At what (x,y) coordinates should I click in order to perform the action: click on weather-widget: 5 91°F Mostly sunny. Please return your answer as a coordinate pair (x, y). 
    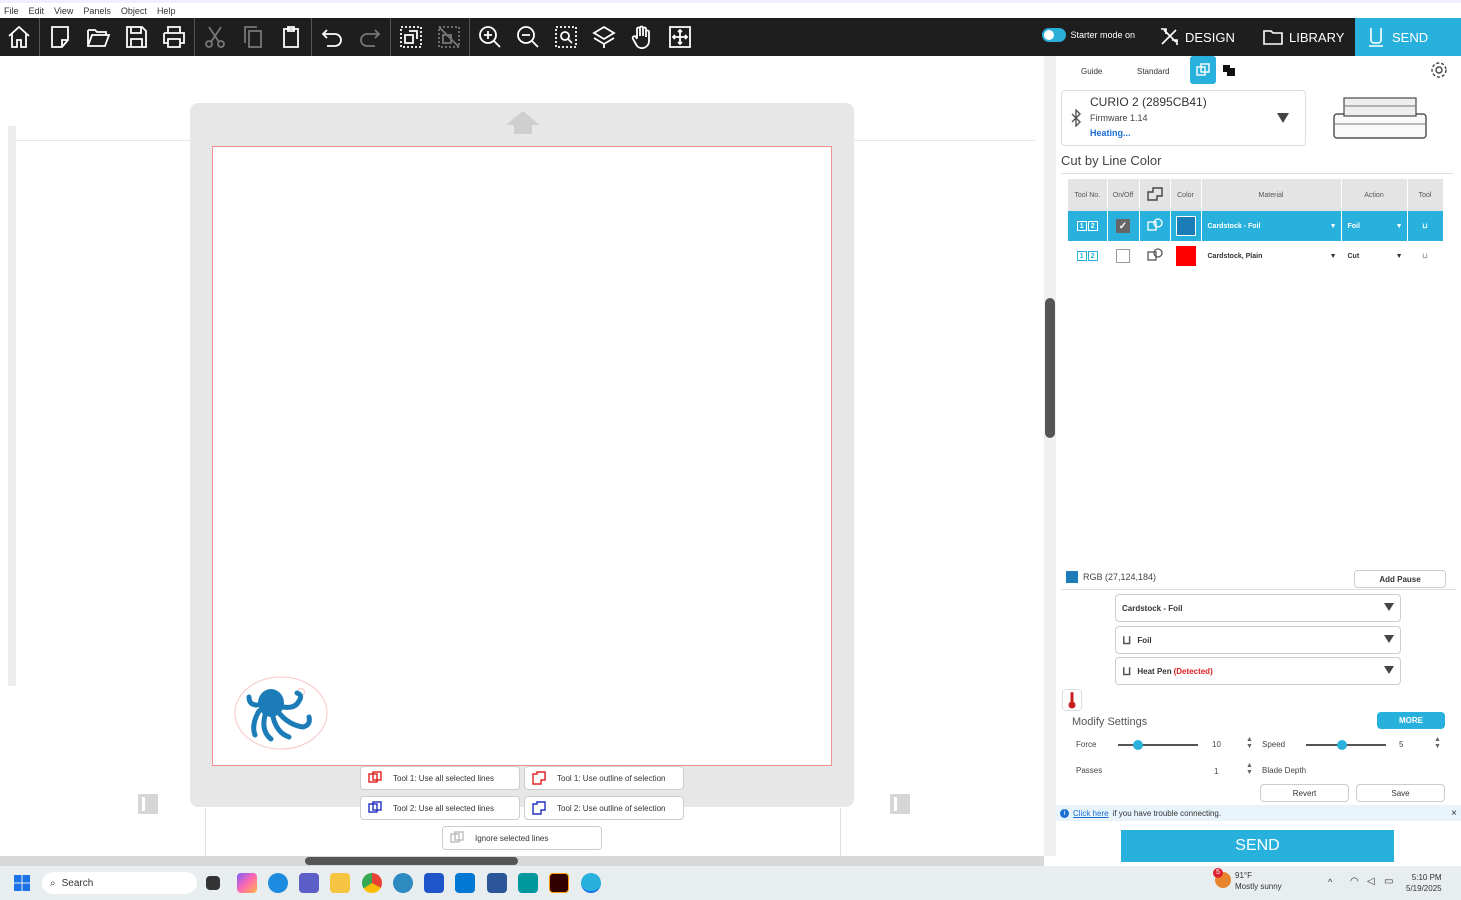
    Looking at the image, I should click on (1247, 880).